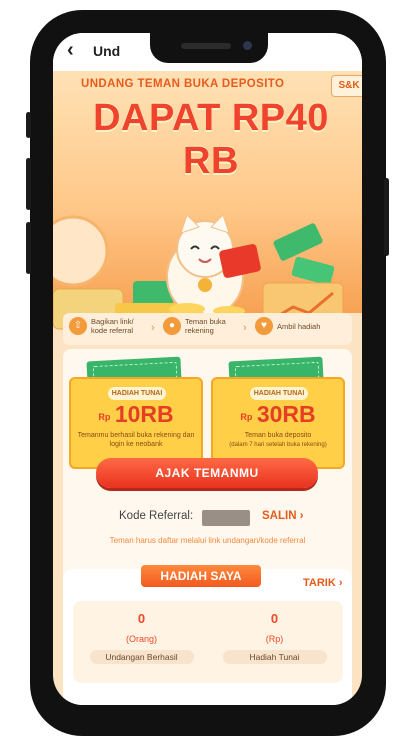 The height and width of the screenshot is (749, 413). I want to click on promo-subtitle: UNDANG TEMAN BUKA DEPOSITO, so click(183, 84).